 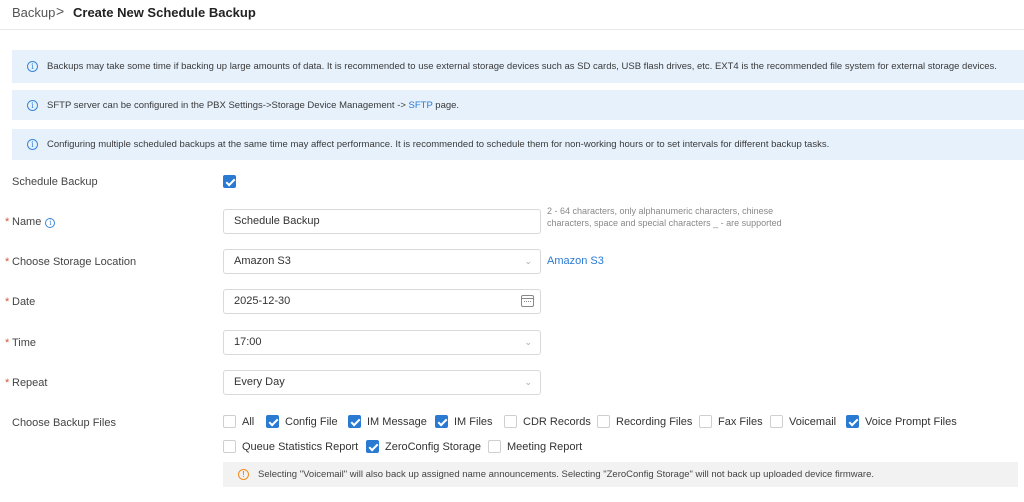 What do you see at coordinates (238, 421) in the screenshot?
I see `option-all: All` at bounding box center [238, 421].